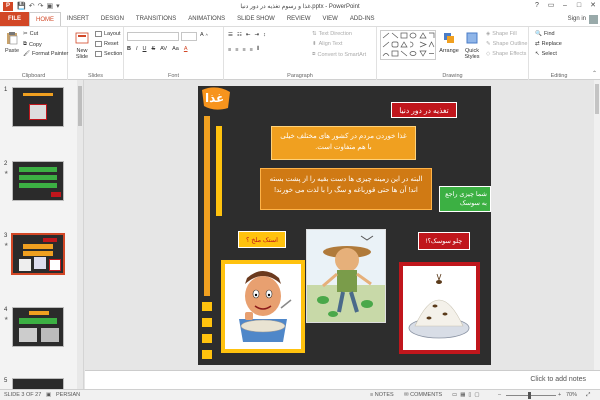  I want to click on image-frame-left, so click(263, 306).